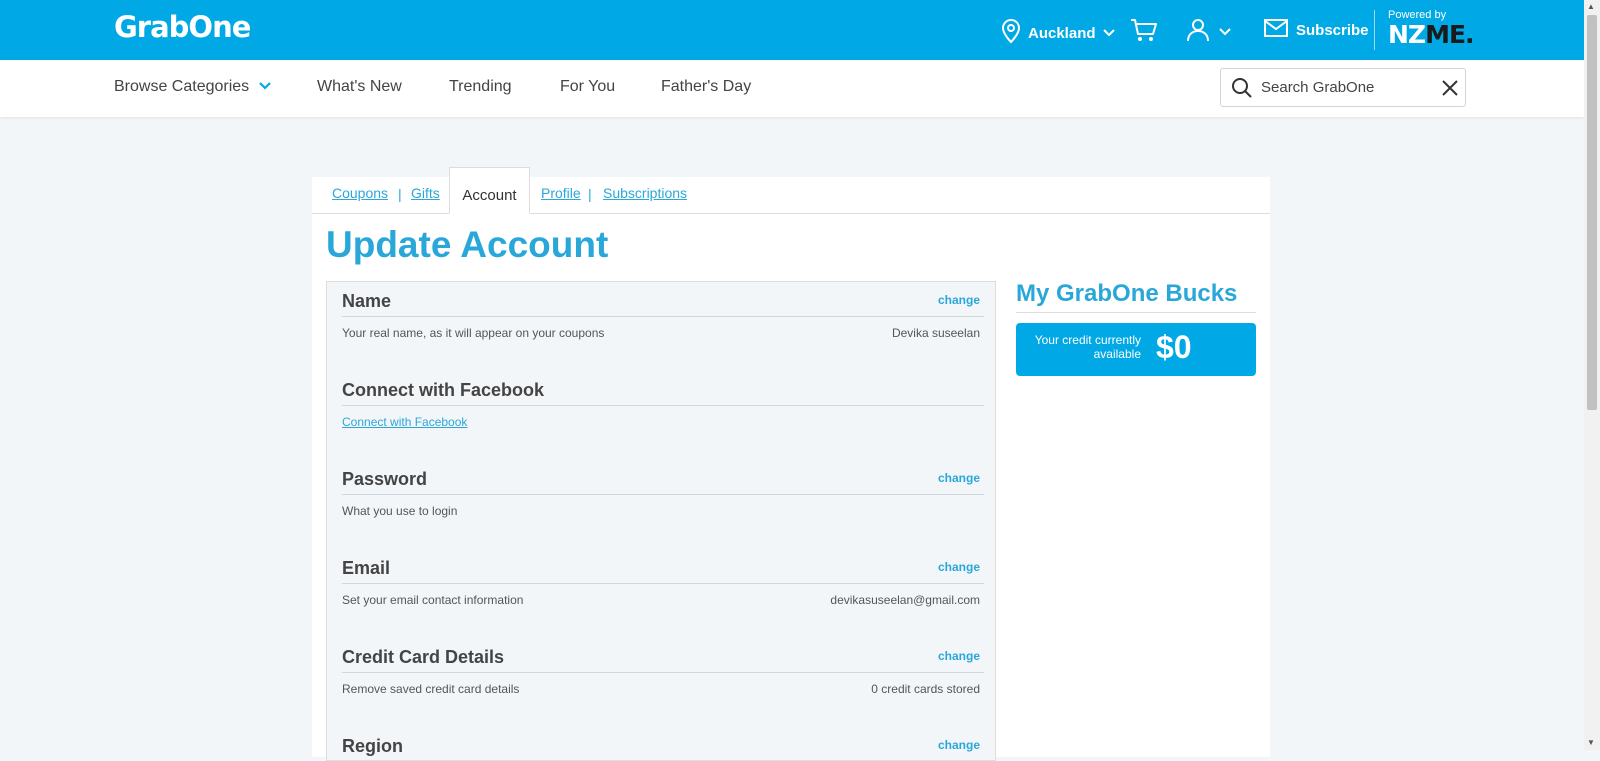 Image resolution: width=1600 pixels, height=761 pixels. I want to click on subscribe-label: Subscribe, so click(1332, 30).